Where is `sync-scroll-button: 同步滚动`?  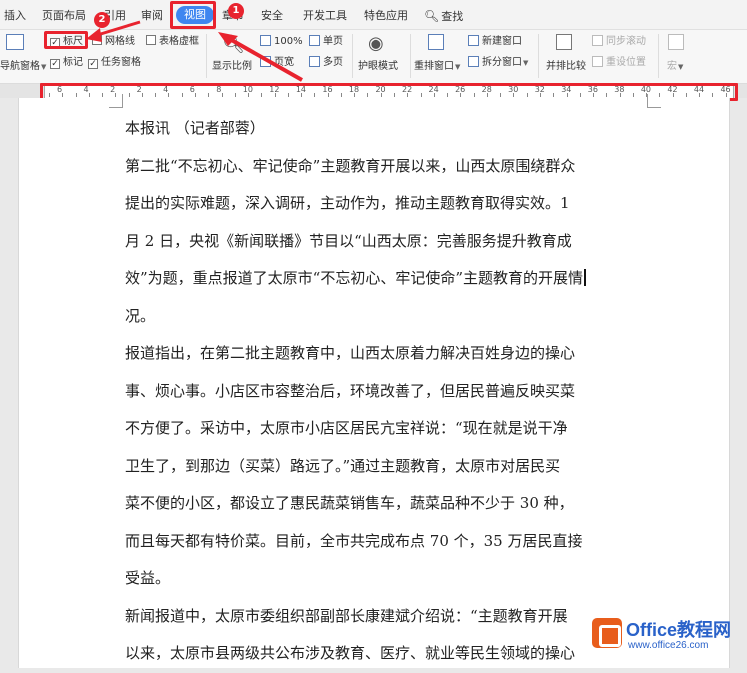
sync-scroll-button: 同步滚动 is located at coordinates (619, 42).